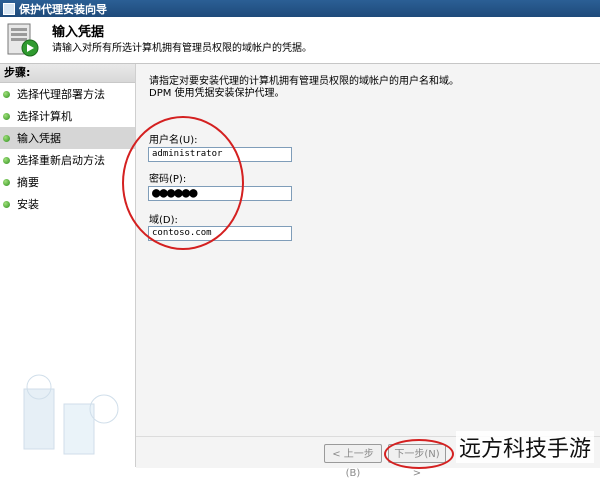  I want to click on domain-label: 域(D):, so click(163, 220).